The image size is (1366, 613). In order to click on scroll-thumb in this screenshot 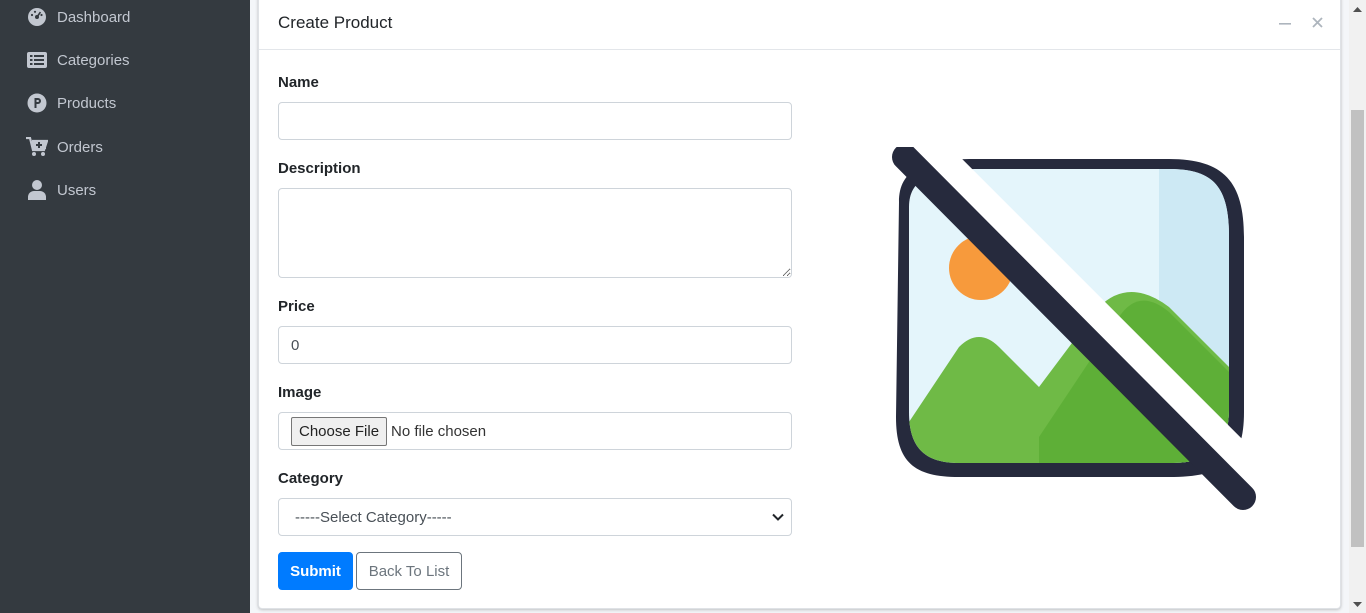, I will do `click(1357, 328)`.